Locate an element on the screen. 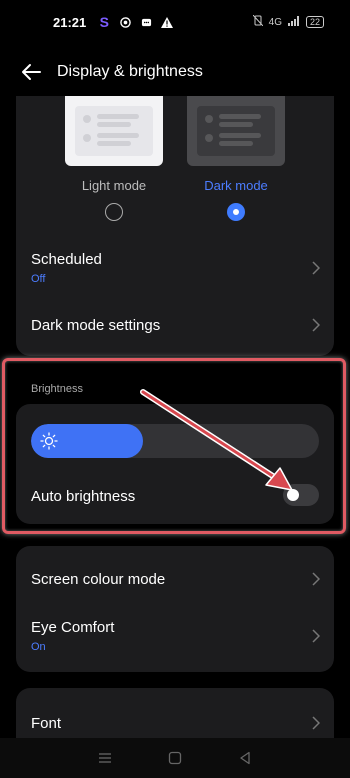 This screenshot has height=778, width=350. dark-mode-settings-row: Dark mode settings is located at coordinates (175, 325).